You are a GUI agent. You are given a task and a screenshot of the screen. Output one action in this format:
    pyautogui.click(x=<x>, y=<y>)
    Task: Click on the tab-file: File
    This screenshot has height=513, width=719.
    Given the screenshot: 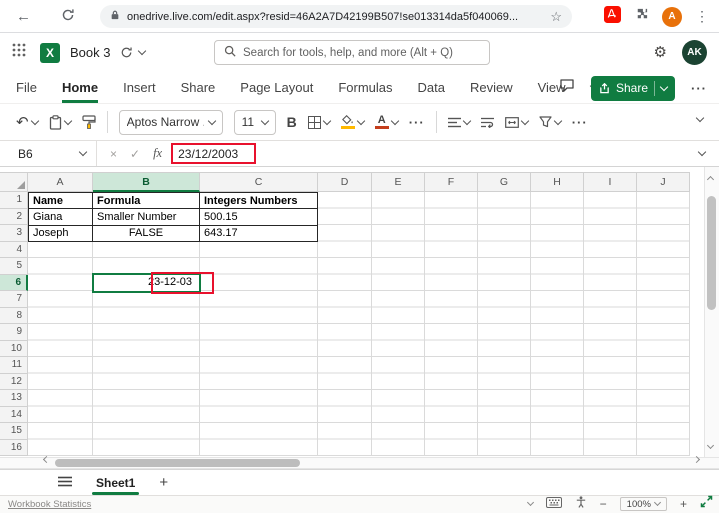 What is the action you would take?
    pyautogui.click(x=26, y=87)
    